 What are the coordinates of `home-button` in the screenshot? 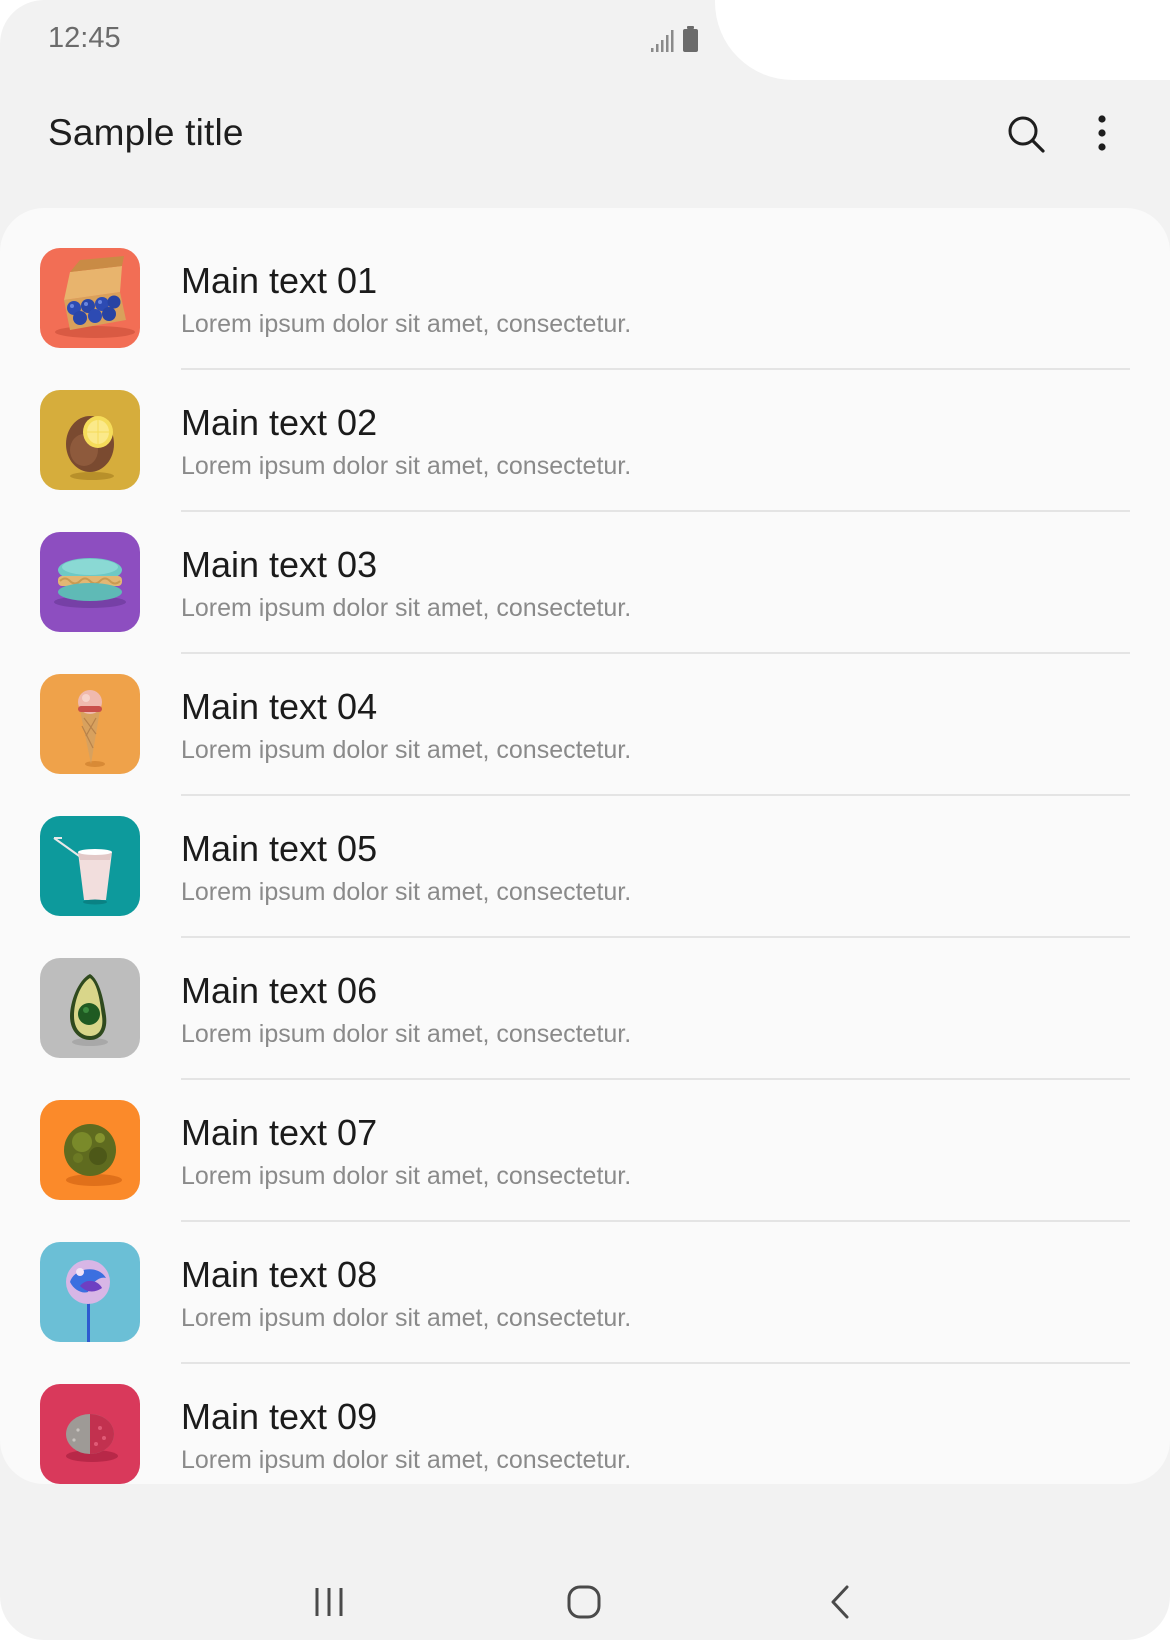 It's located at (584, 1602).